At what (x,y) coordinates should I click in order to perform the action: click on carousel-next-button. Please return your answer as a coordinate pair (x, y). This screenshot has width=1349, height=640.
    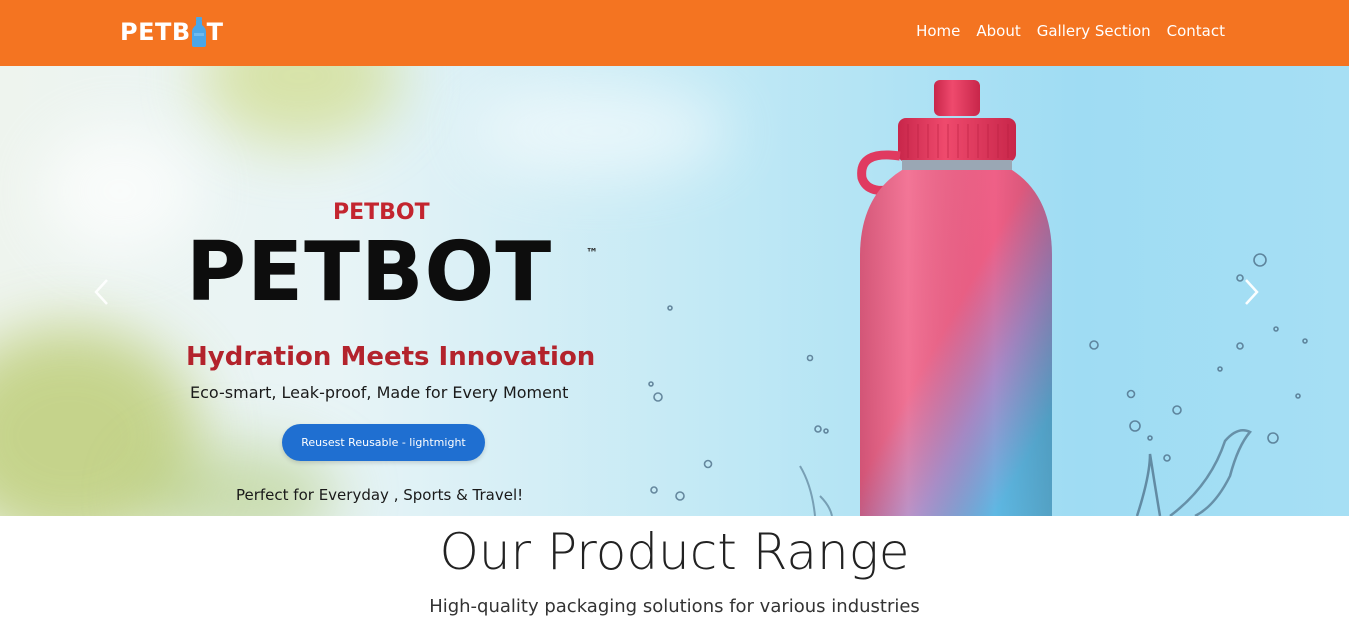
    Looking at the image, I should click on (1250, 292).